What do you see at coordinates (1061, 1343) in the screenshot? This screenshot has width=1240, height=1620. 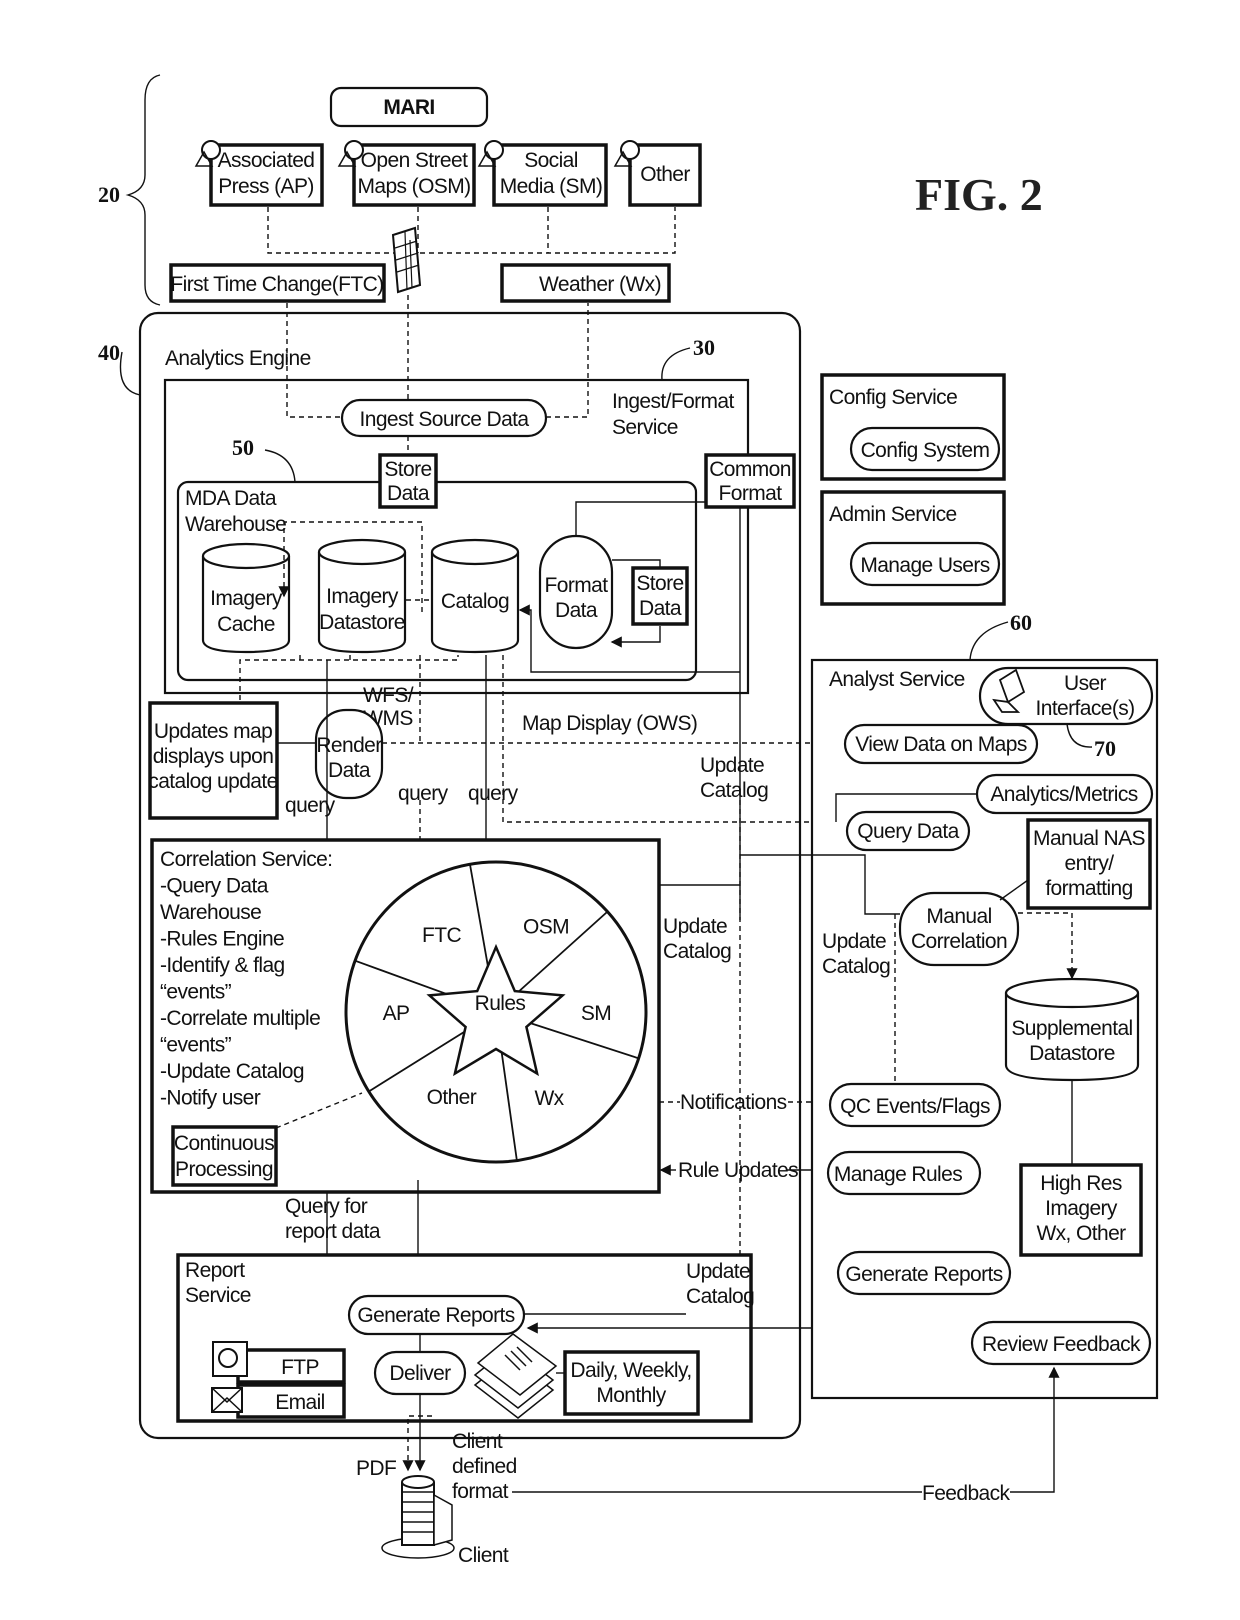 I see `review-feedback-button: Review Feedback` at bounding box center [1061, 1343].